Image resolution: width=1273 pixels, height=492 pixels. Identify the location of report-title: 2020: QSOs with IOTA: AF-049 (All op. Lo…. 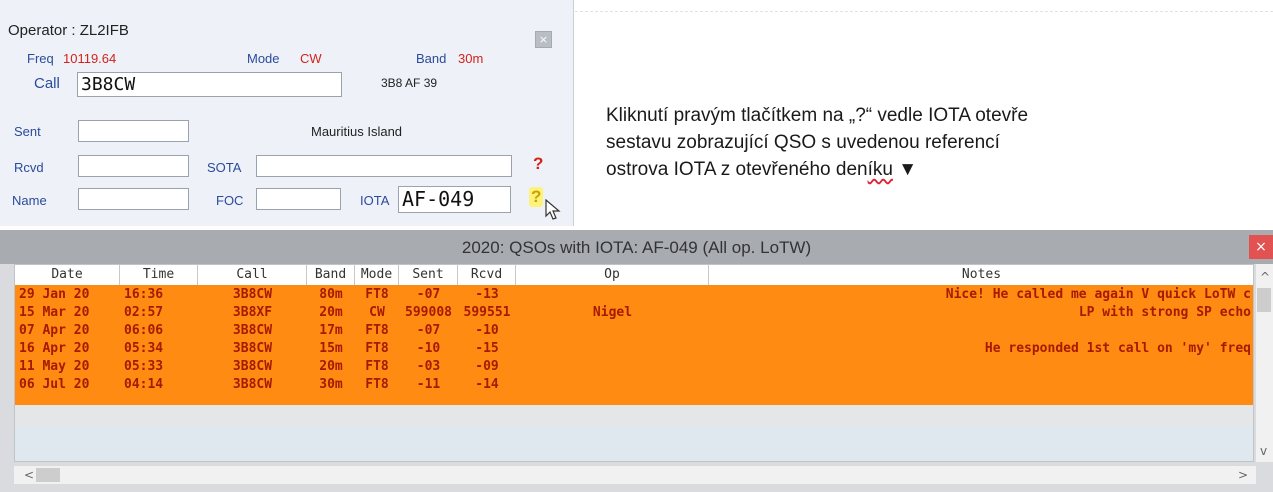
(636, 247).